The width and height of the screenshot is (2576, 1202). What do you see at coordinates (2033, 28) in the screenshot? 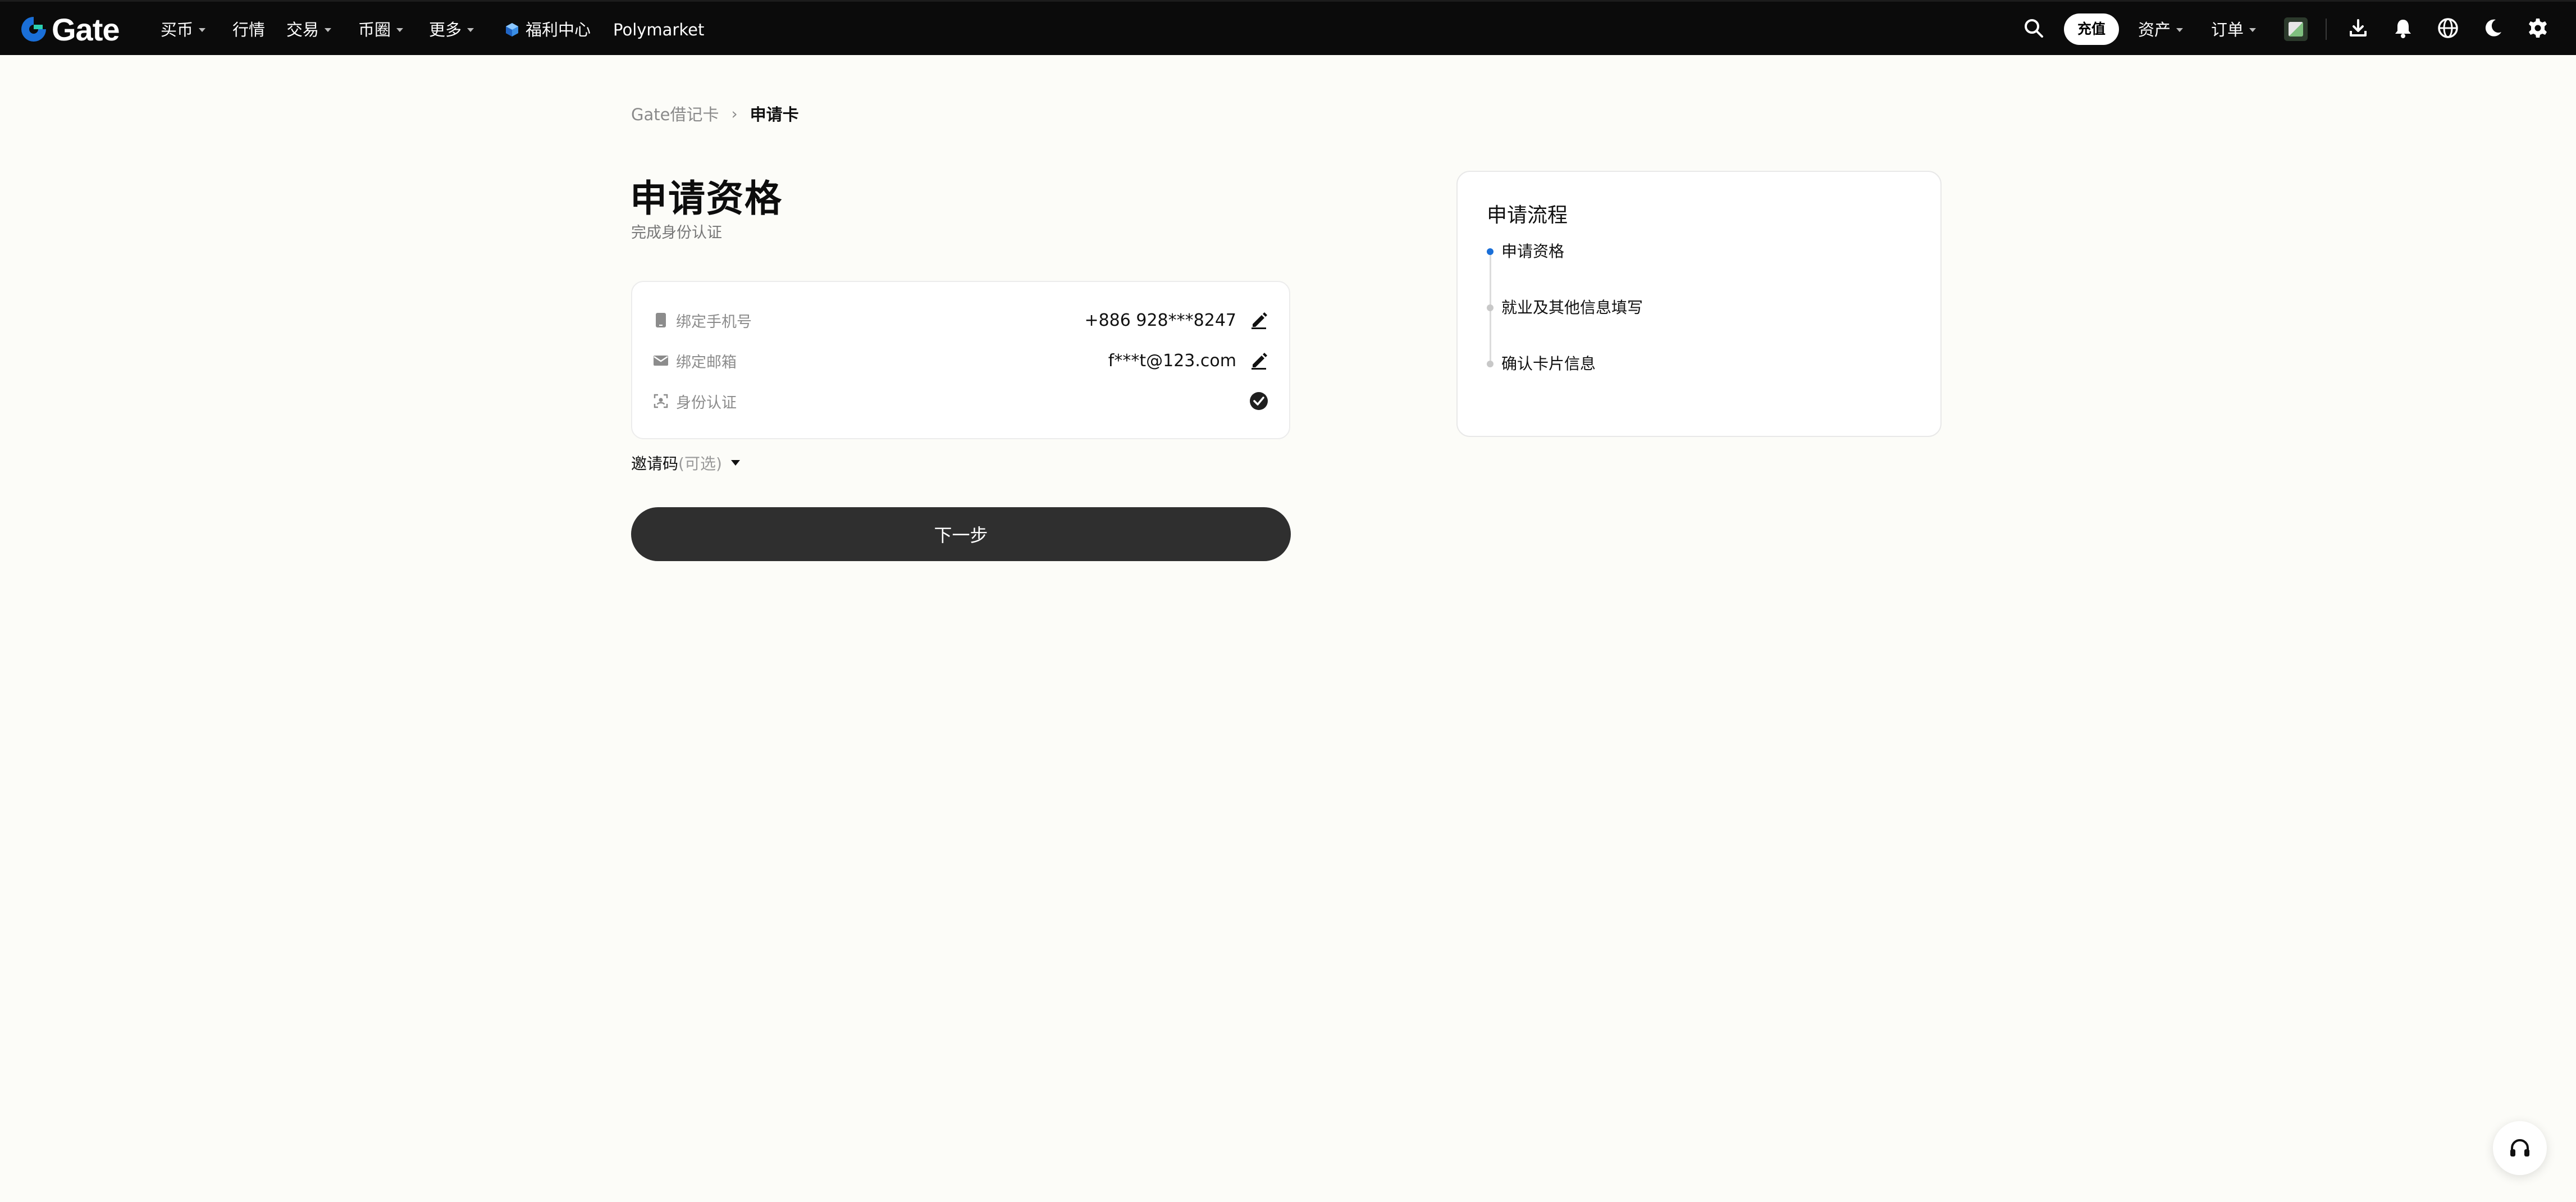
I see `search-icon` at bounding box center [2033, 28].